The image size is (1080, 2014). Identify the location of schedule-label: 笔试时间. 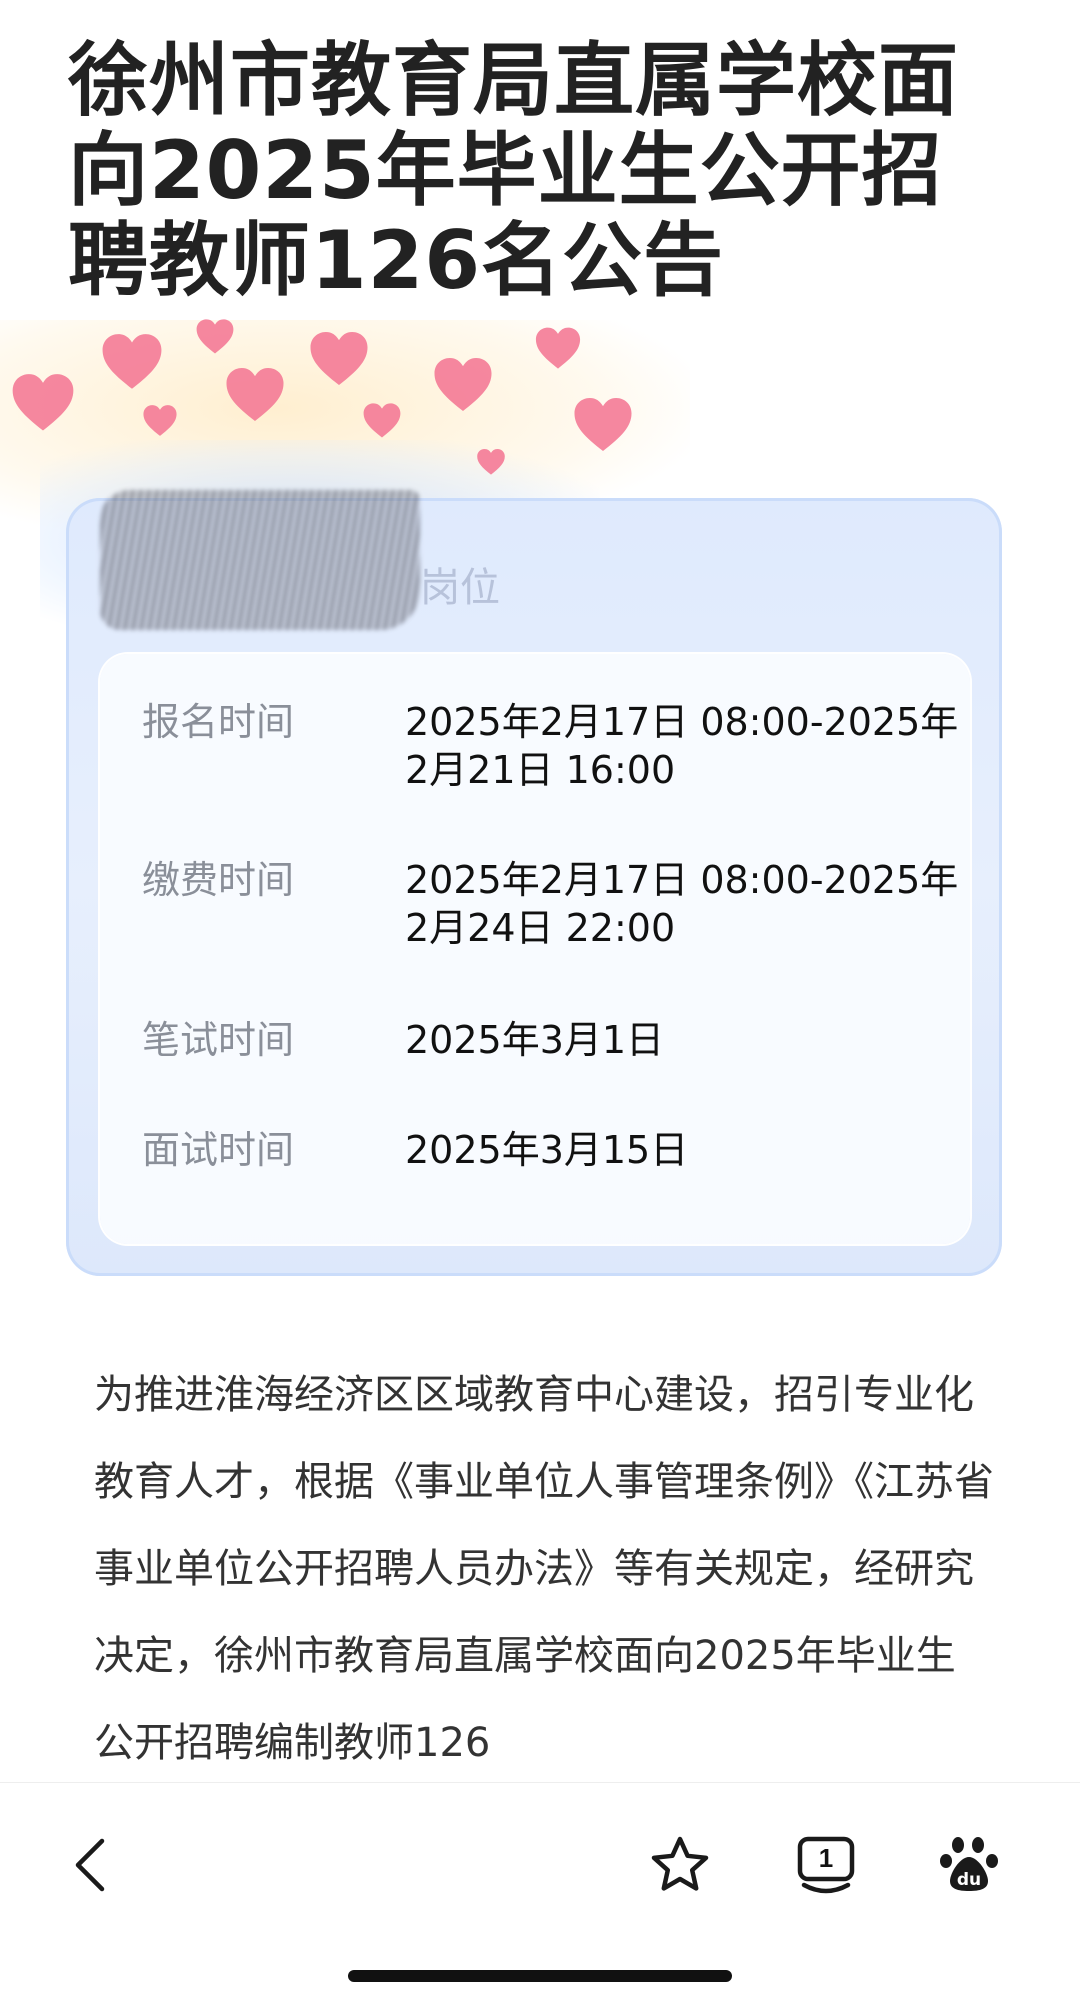
(218, 1040).